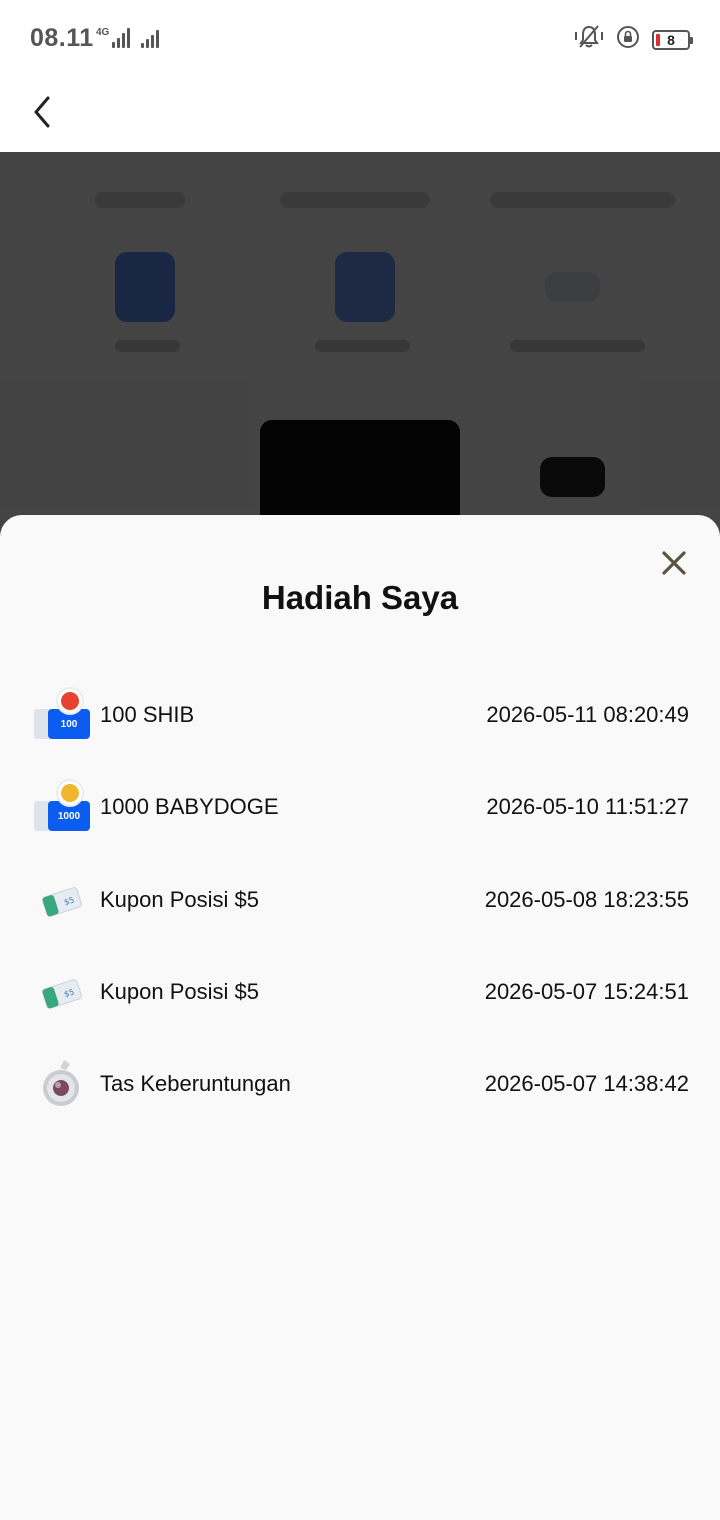 The image size is (720, 1520). Describe the element at coordinates (587, 807) in the screenshot. I see `reward-date: 2026-05-10 11:51:27` at that location.